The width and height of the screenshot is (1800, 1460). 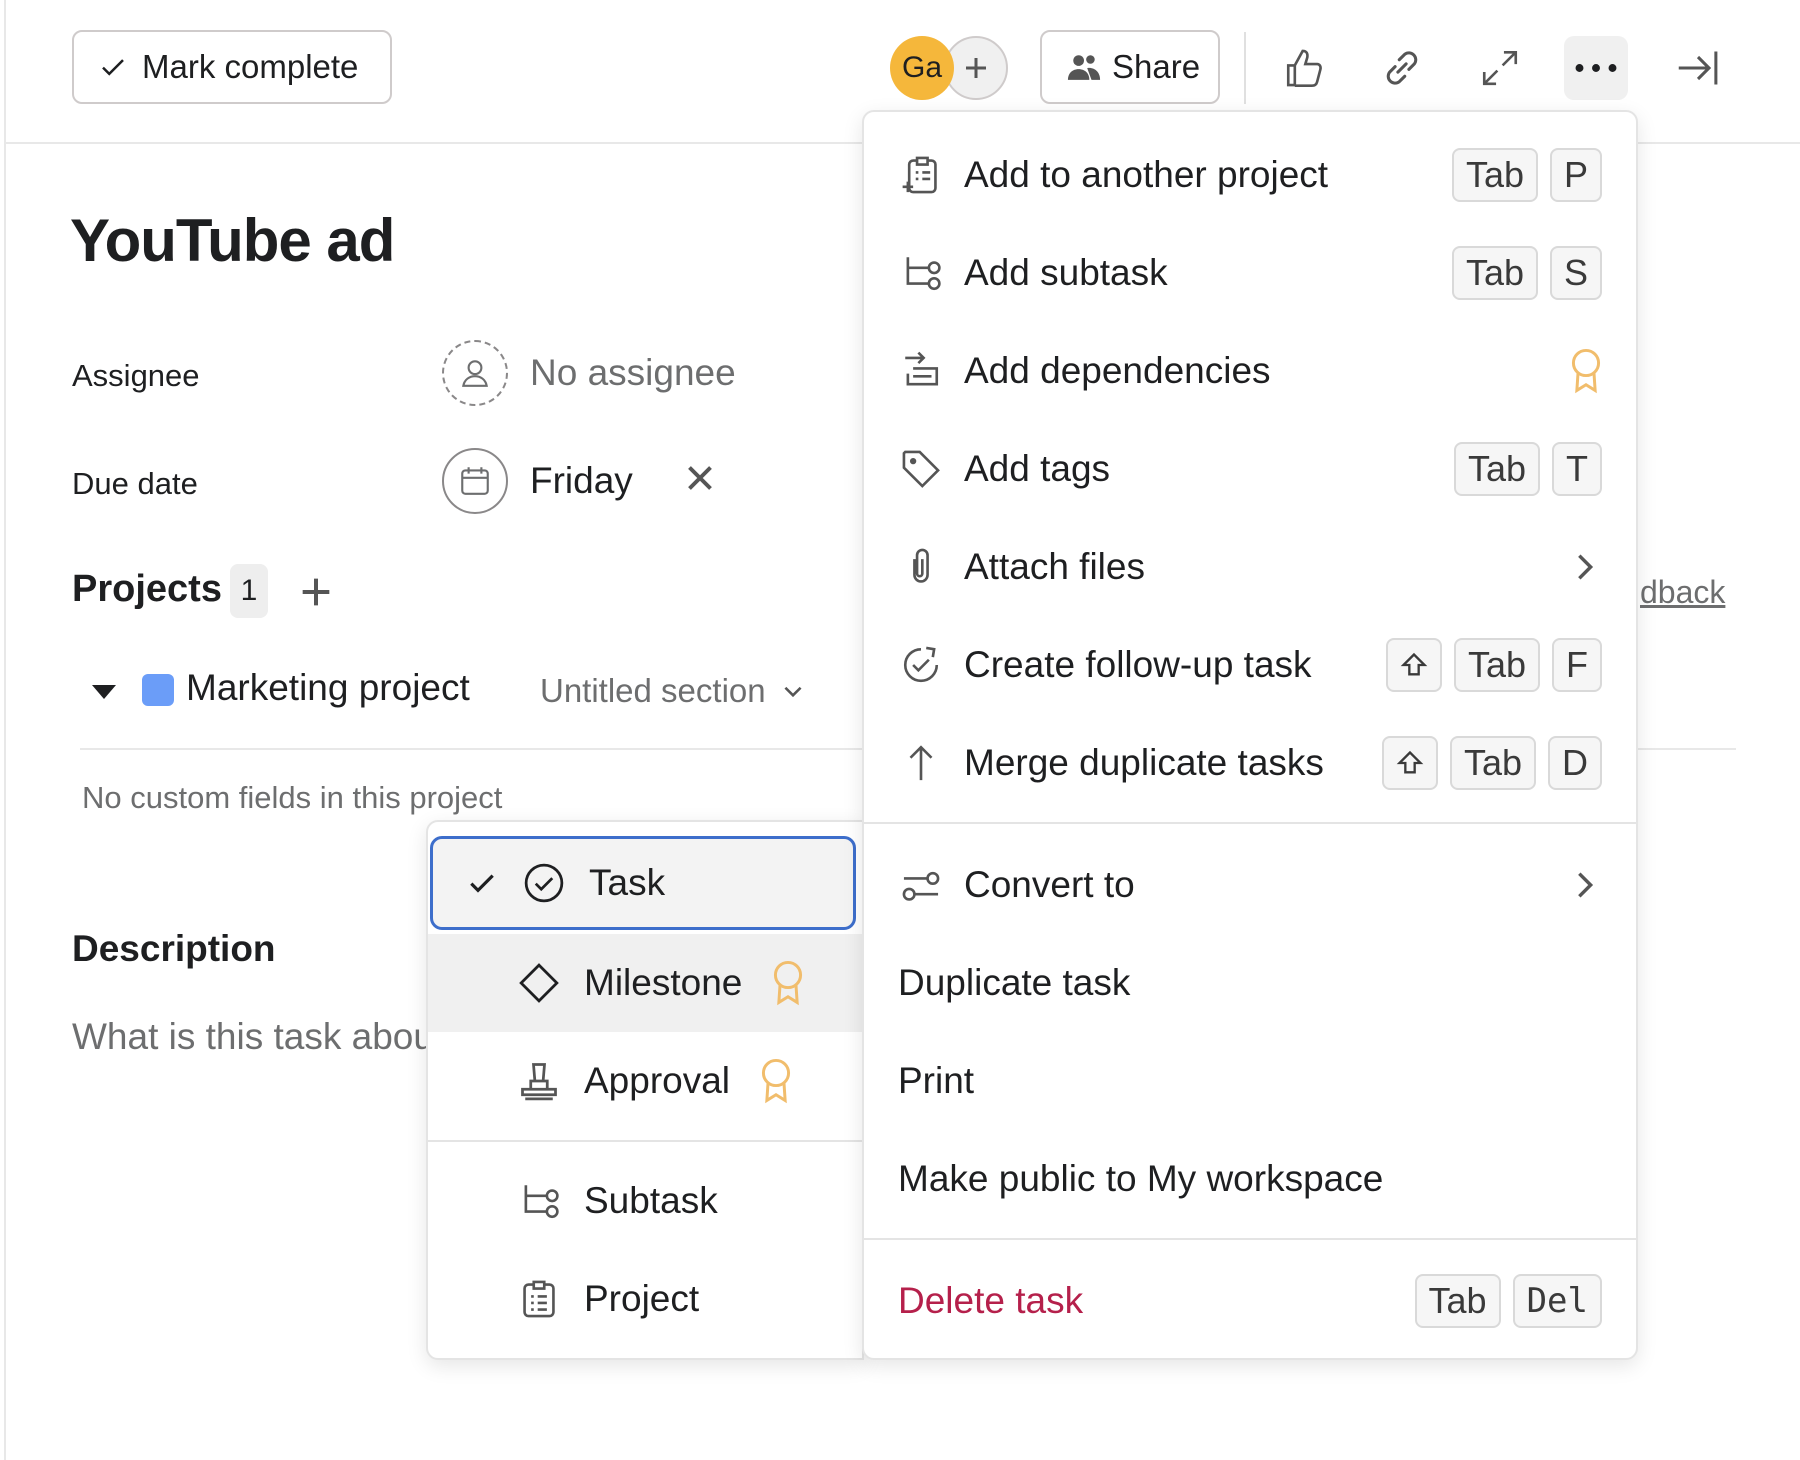 What do you see at coordinates (1146, 174) in the screenshot?
I see `menu-item-label: Add to another project` at bounding box center [1146, 174].